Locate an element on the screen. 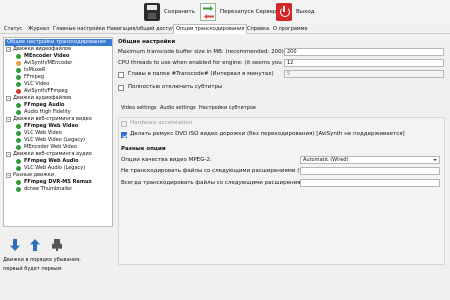 The image size is (450, 300). tab-log: Журнал is located at coordinates (38, 29).